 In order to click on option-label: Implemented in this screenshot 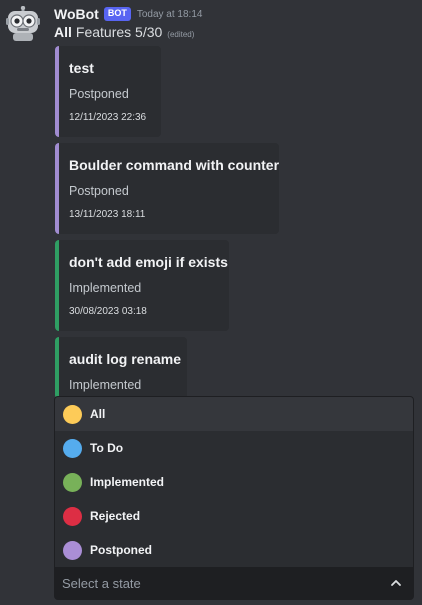, I will do `click(127, 482)`.